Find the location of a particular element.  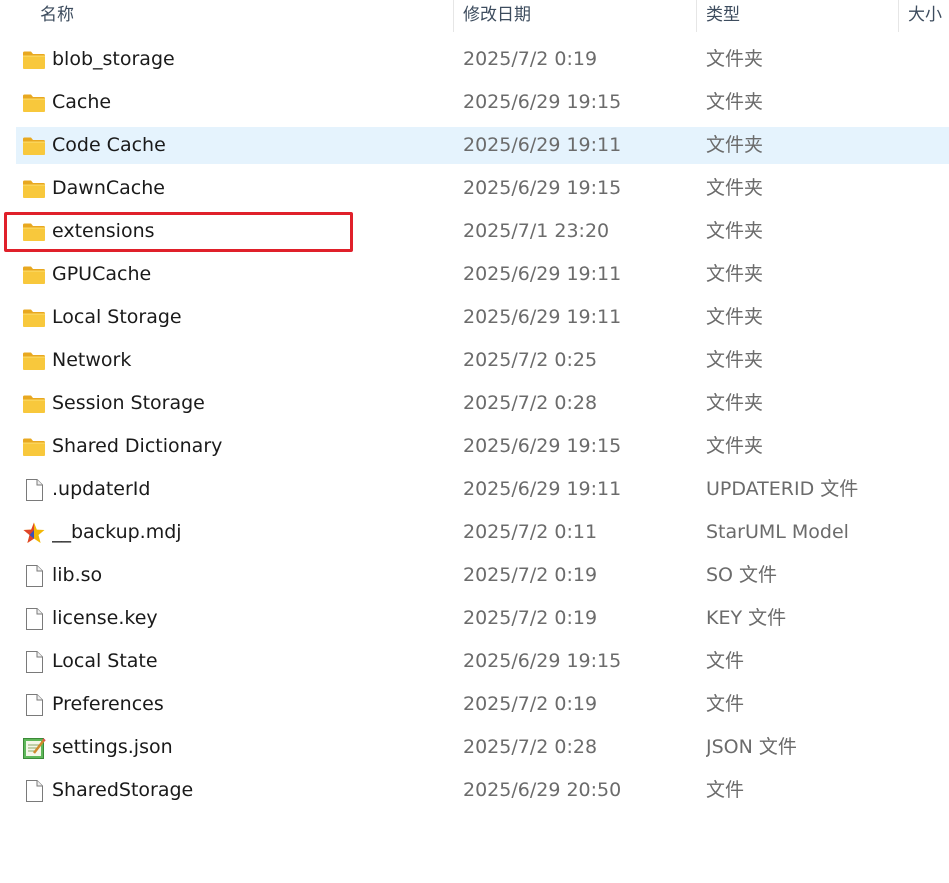

file-modified-date: 2025/7/2 0:25 is located at coordinates (530, 360).